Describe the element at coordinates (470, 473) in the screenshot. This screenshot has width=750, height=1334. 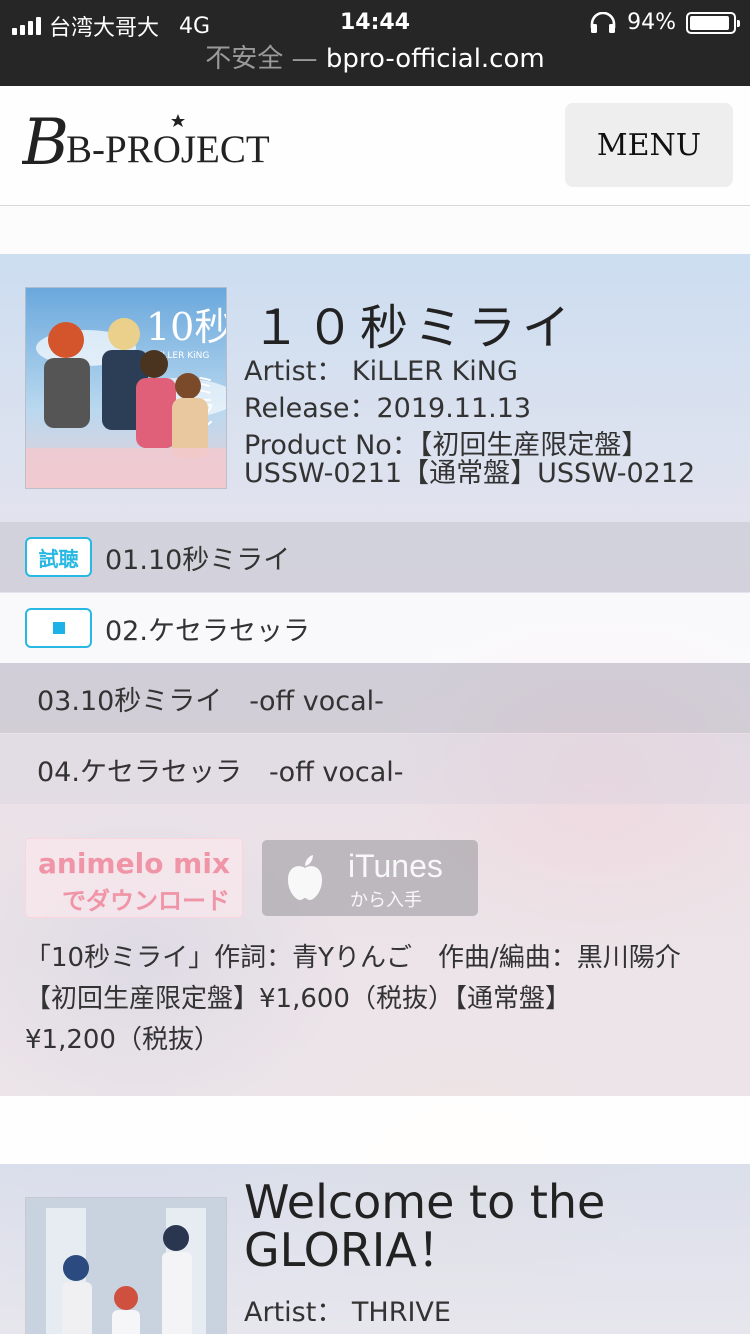
I see `product-number-line2: USSW-0211【通常盤】USSW-0212` at that location.